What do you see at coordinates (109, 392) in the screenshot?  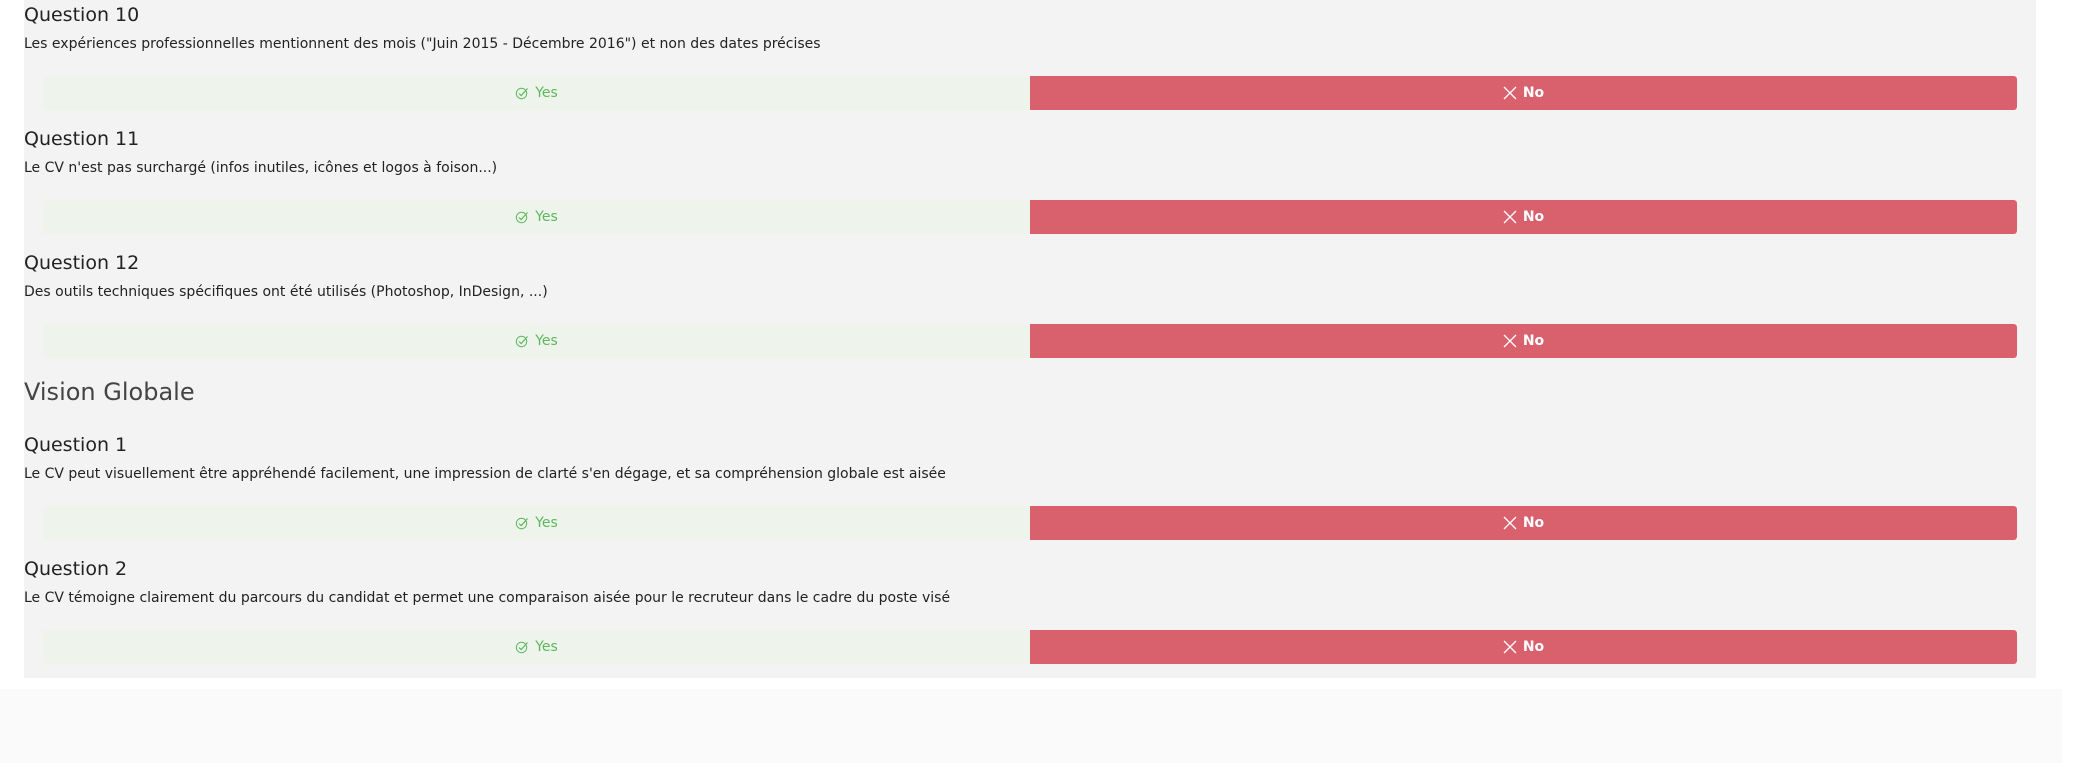 I see `section-title: Vision Globale` at bounding box center [109, 392].